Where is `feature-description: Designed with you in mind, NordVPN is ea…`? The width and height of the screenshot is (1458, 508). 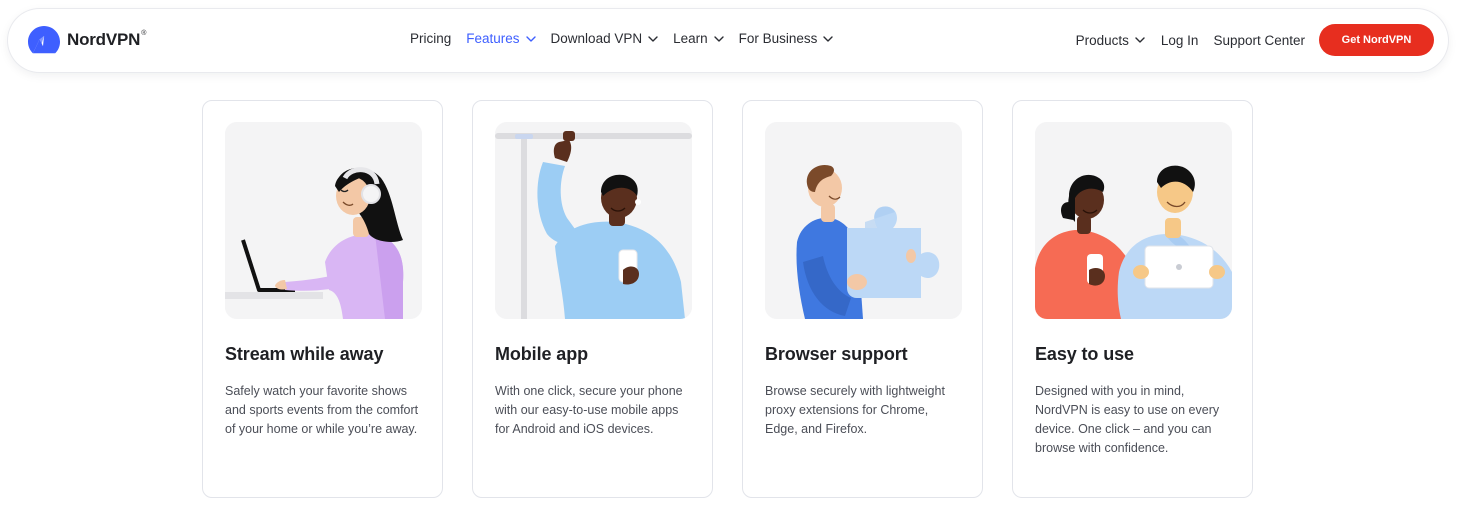 feature-description: Designed with you in mind, NordVPN is ea… is located at coordinates (1127, 419).